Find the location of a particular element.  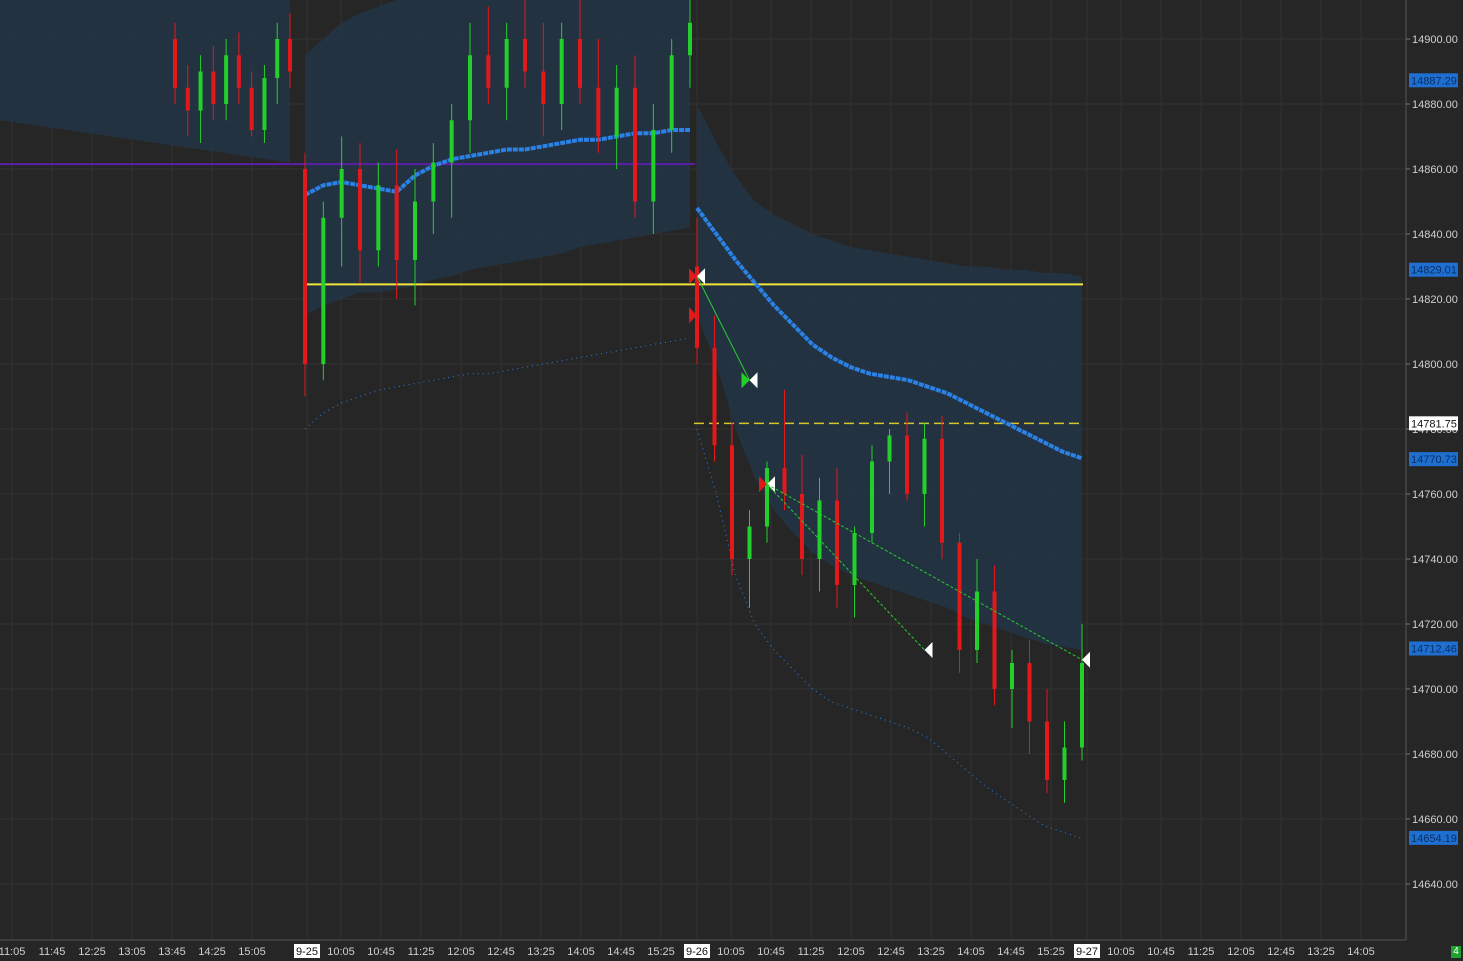

price-tick-label: 14840.00 is located at coordinates (1435, 235).